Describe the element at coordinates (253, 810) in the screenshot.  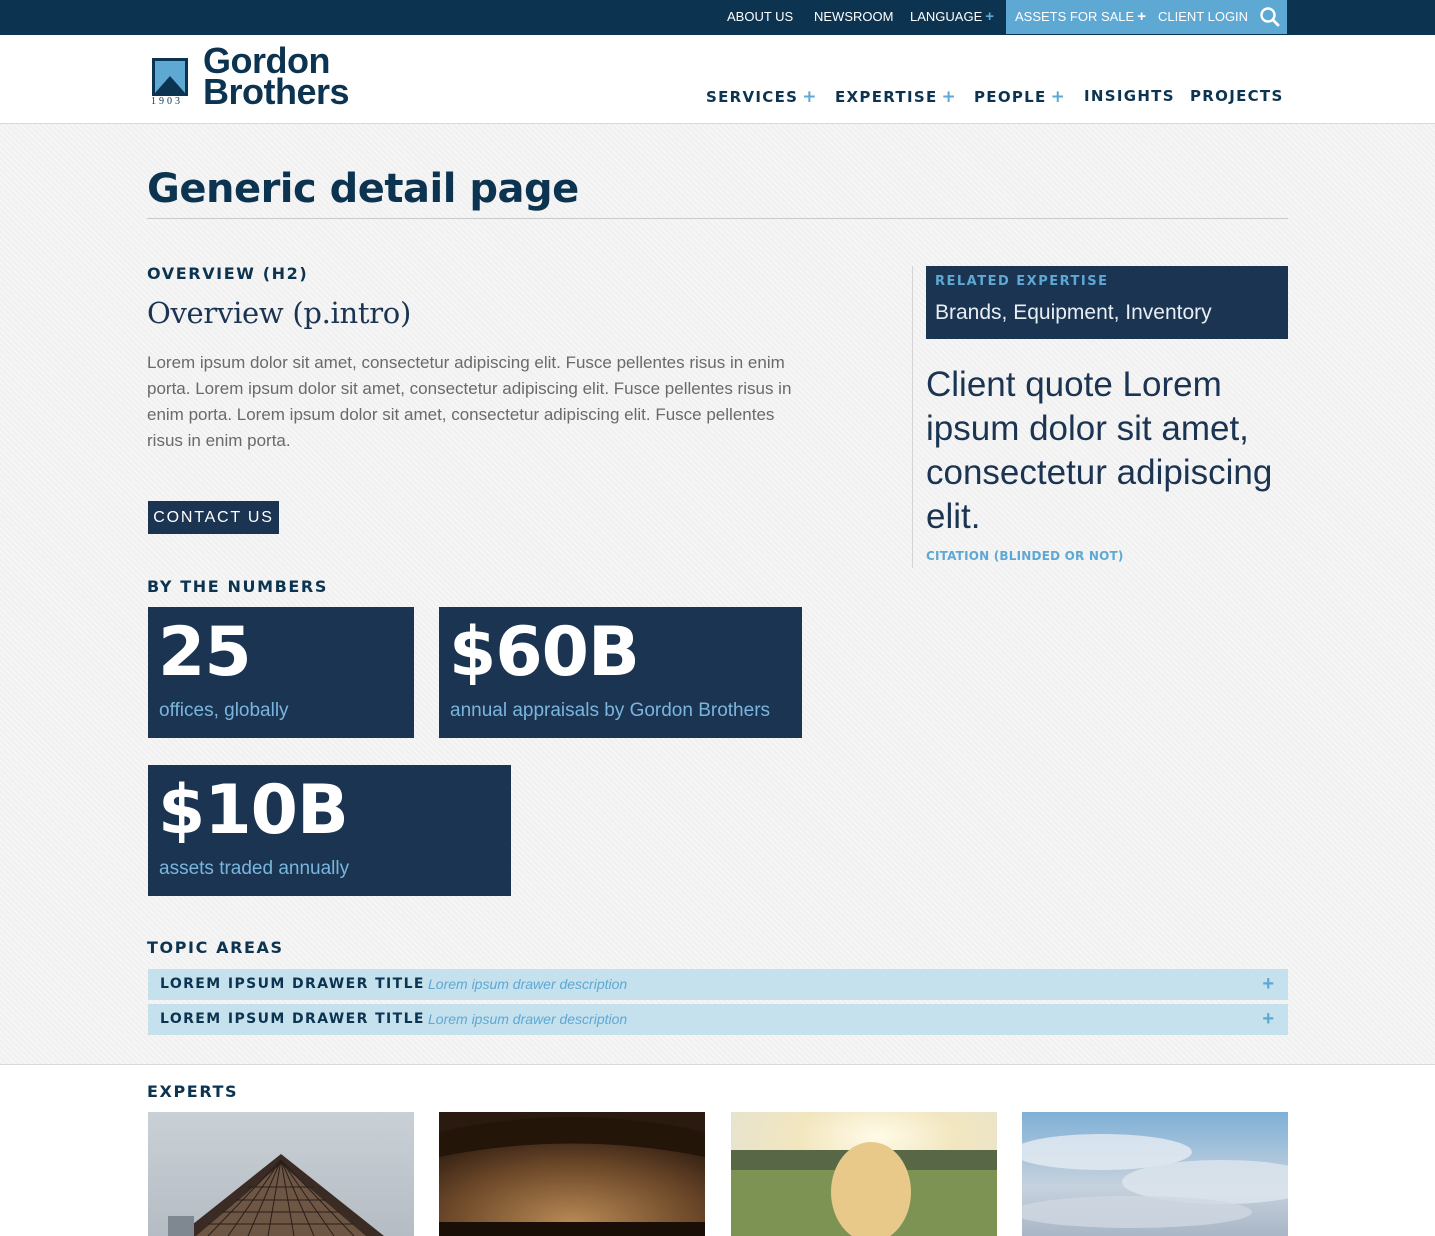
I see `stat-value: $10B` at that location.